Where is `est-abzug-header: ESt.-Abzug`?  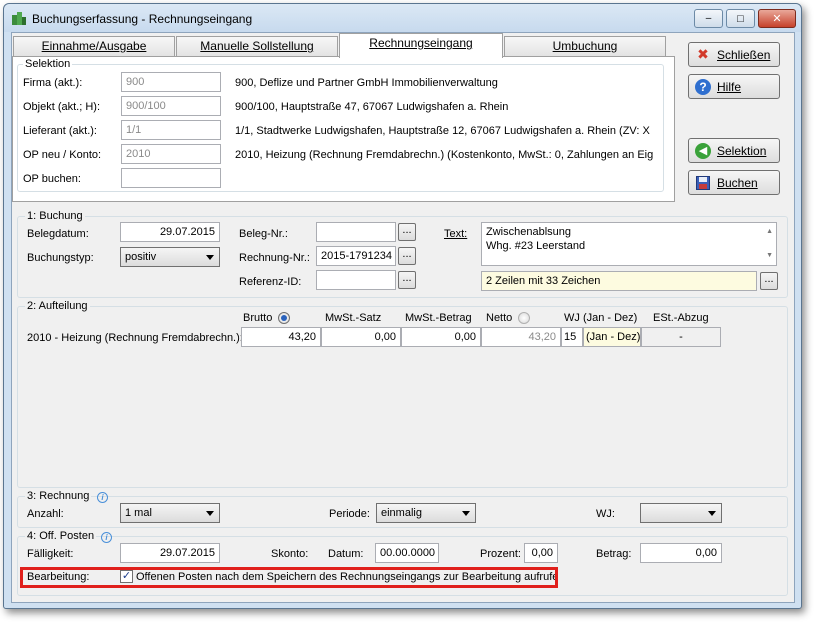 est-abzug-header: ESt.-Abzug is located at coordinates (681, 318).